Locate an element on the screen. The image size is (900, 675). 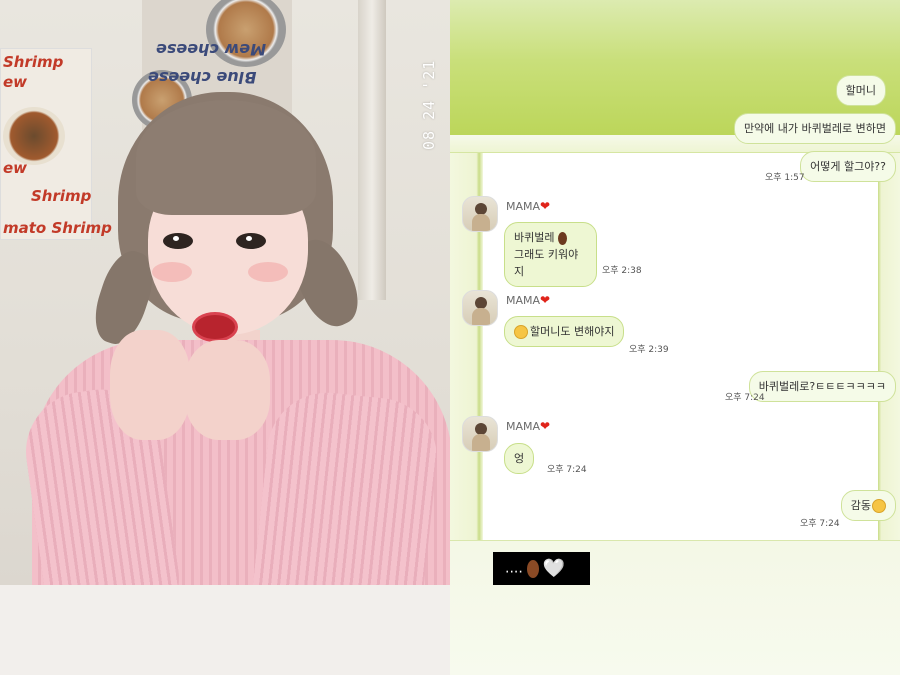
message-bubble-outgoing: 어떻게 할그야?? is located at coordinates (848, 166).